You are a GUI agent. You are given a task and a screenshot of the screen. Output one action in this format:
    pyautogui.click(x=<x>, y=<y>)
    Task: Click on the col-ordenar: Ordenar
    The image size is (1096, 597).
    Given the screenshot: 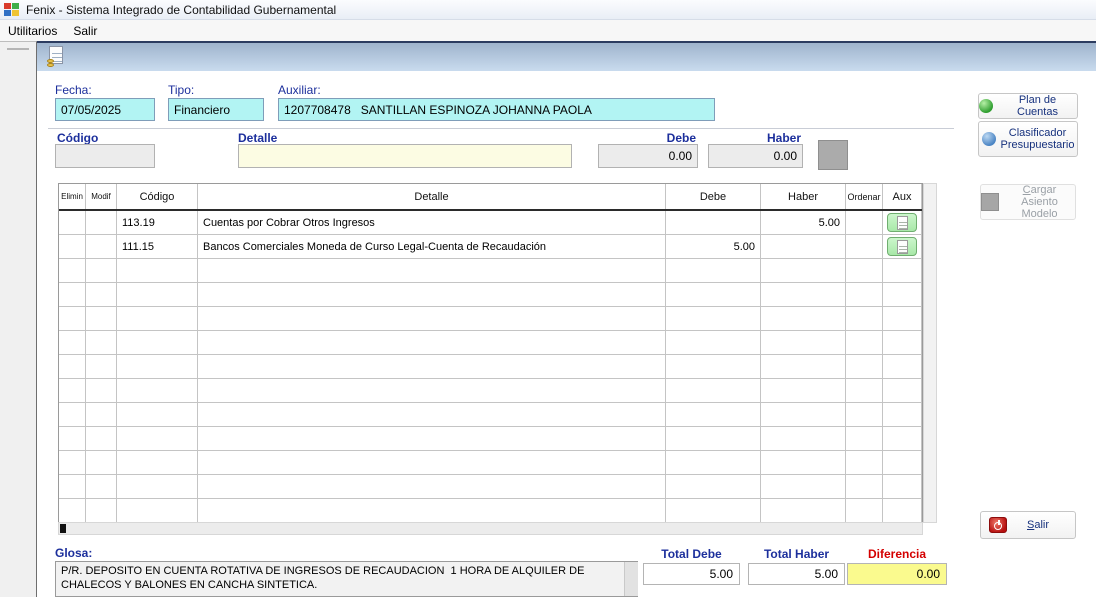 What is the action you would take?
    pyautogui.click(x=864, y=196)
    